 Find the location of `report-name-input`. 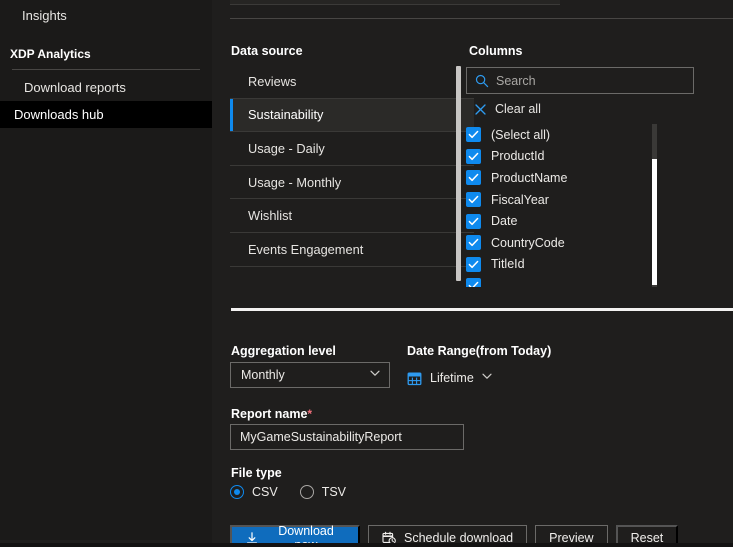

report-name-input is located at coordinates (347, 437).